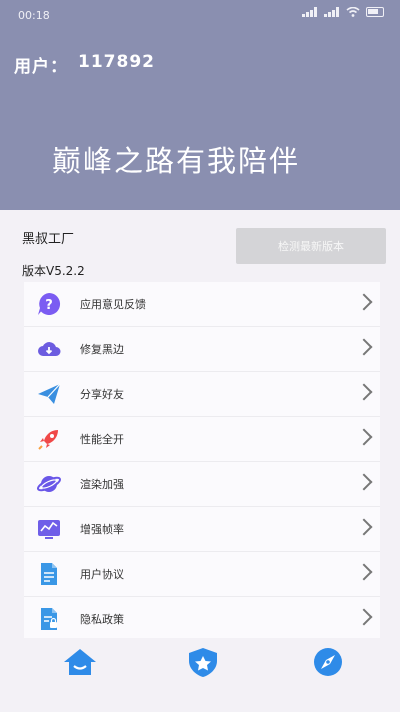  Describe the element at coordinates (353, 12) in the screenshot. I see `wifi-icon` at that location.